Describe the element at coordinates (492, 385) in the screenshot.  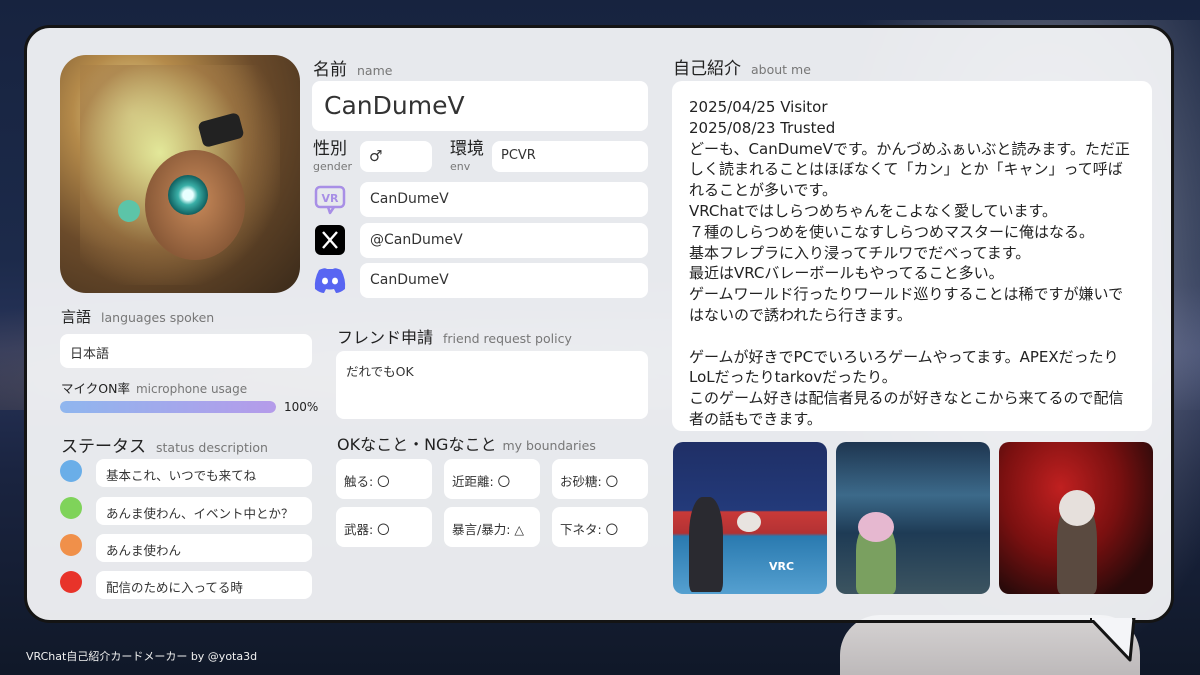
I see `friend-request-value: だれでもOK` at that location.